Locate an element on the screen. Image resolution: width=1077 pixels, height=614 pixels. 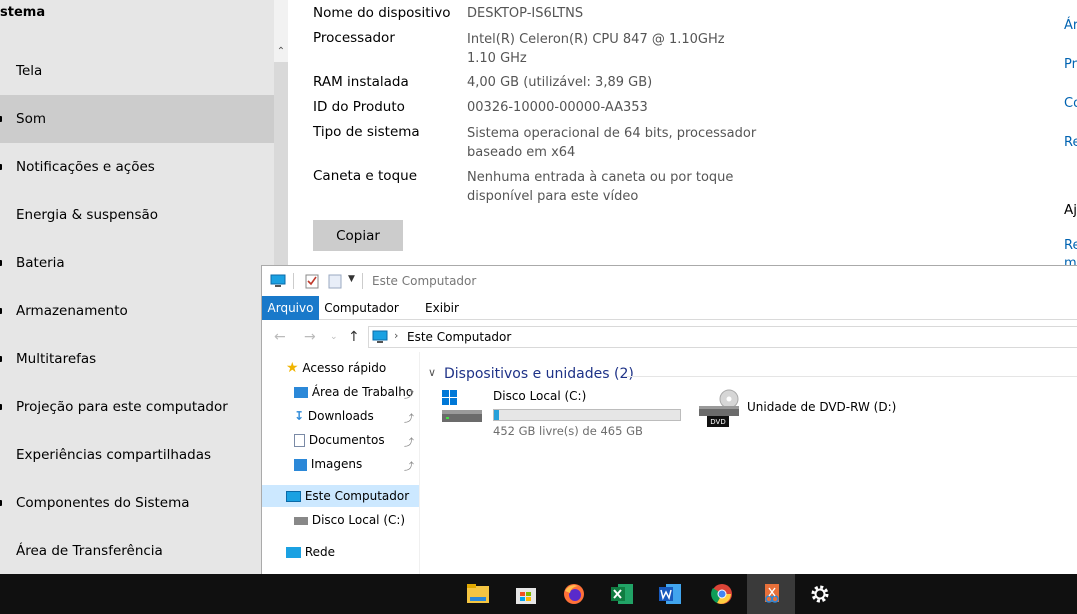
back-arrow-icon: ← is located at coordinates (280, 337).